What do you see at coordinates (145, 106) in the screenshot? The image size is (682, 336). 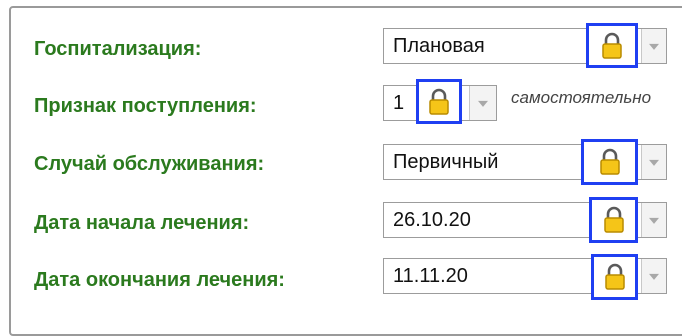 I see `admission-sign-label: Признак поступления:` at bounding box center [145, 106].